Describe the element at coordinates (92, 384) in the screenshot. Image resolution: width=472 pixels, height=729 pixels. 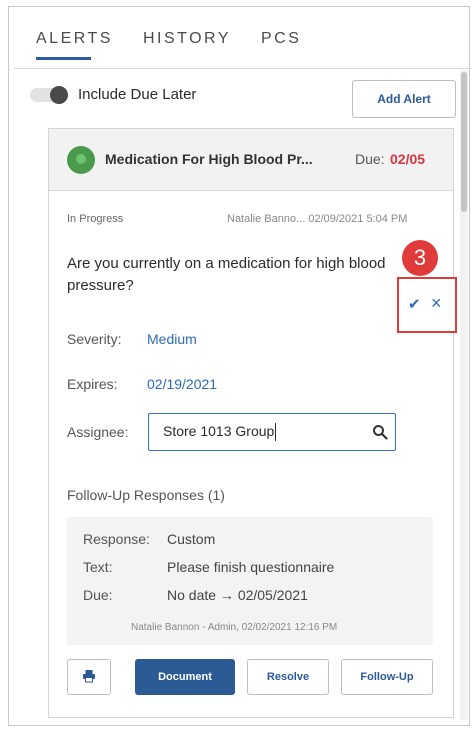
I see `expires-label: Expires:` at that location.